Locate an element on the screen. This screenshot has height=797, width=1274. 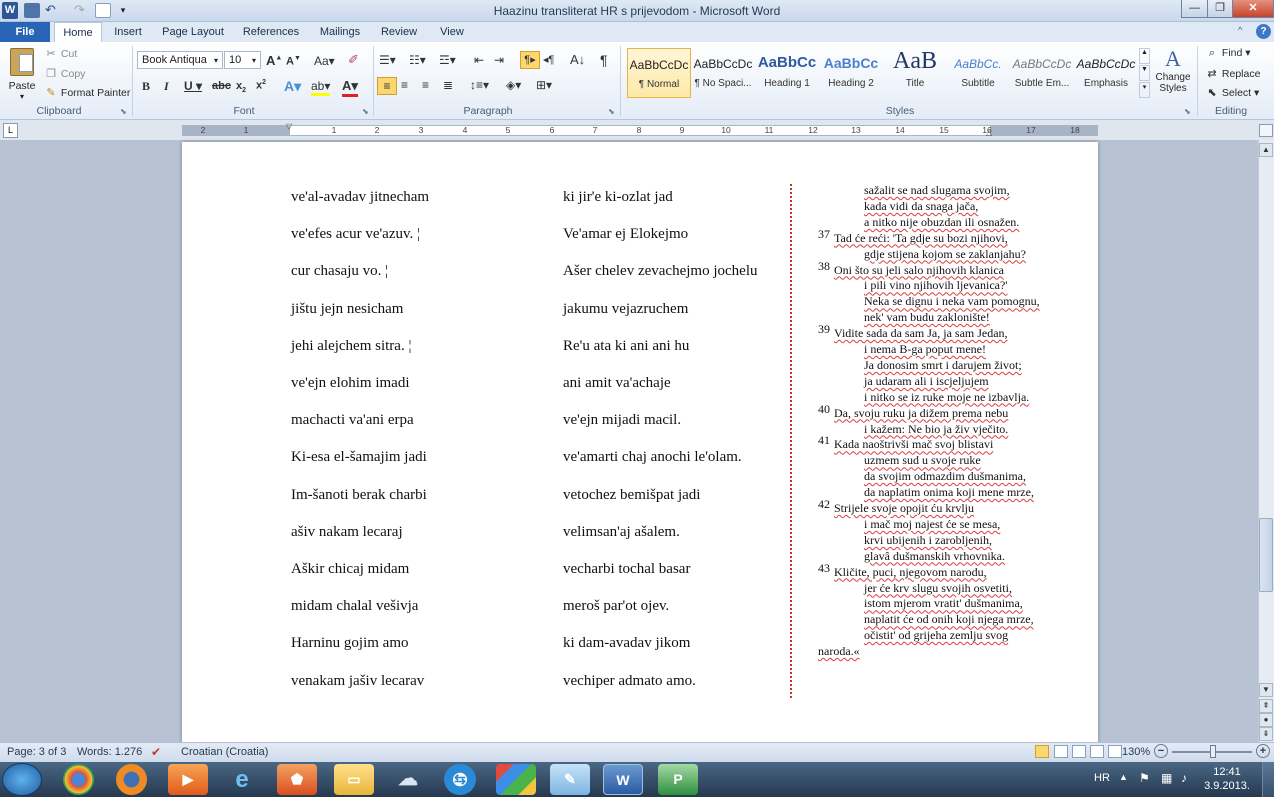
tab-view: View is located at coordinates (452, 32).